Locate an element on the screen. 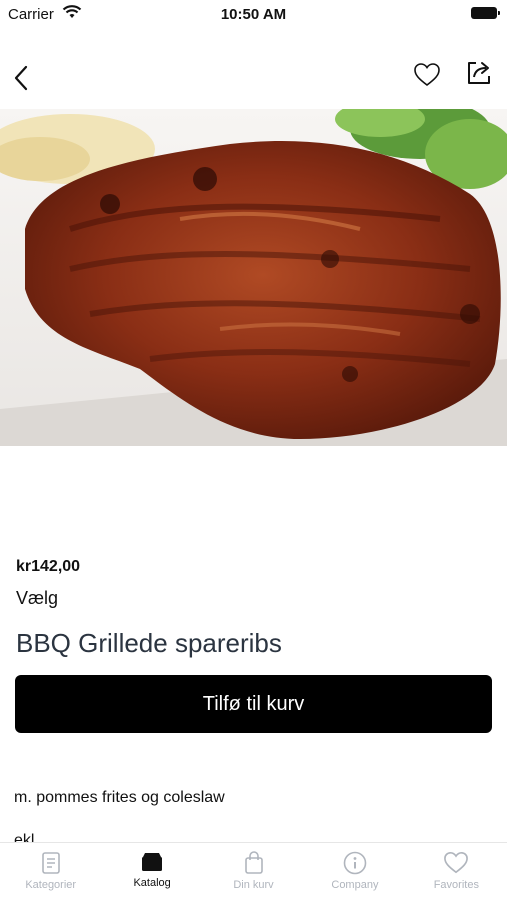 This screenshot has width=507, height=901. share-button is located at coordinates (479, 73).